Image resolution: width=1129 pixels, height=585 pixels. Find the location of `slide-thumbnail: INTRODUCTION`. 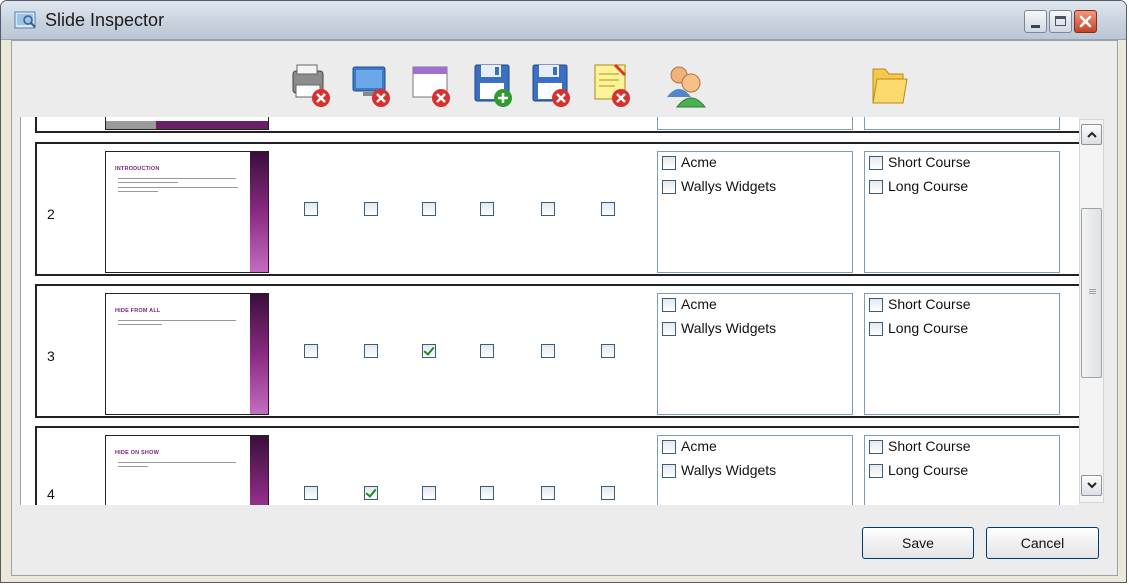

slide-thumbnail: INTRODUCTION is located at coordinates (187, 212).